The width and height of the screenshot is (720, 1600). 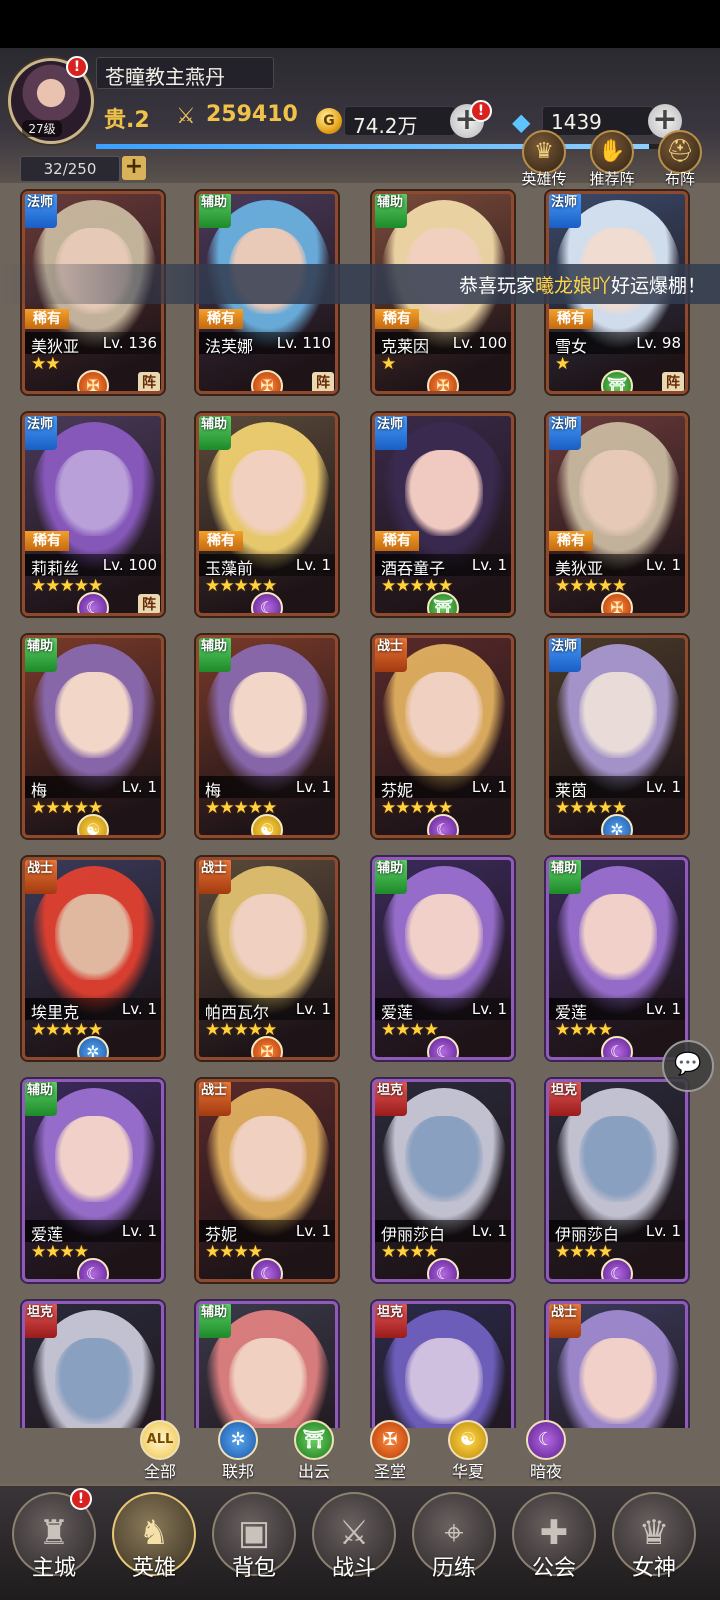 I want to click on announcement-player: 曦龙娘吖, so click(x=572, y=286).